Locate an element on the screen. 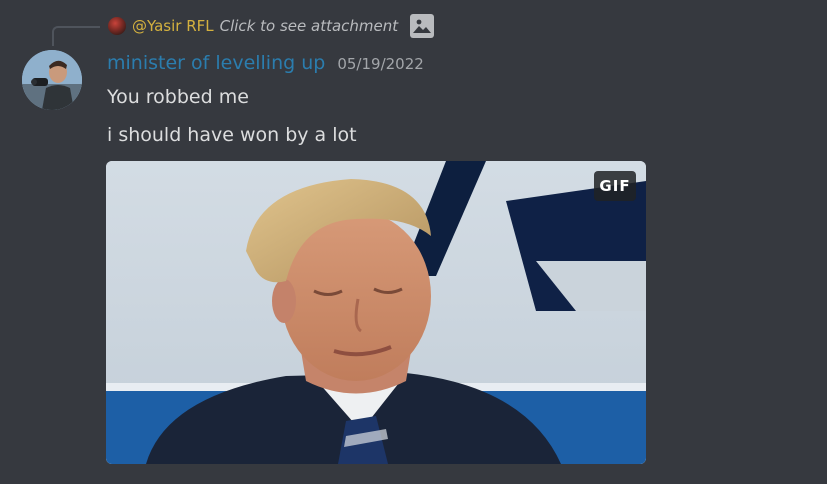 The height and width of the screenshot is (484, 827). message-line: i should have won by a lot is located at coordinates (232, 135).